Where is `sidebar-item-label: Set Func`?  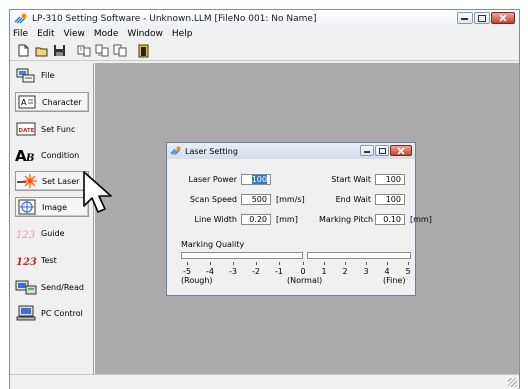
sidebar-item-label: Set Func is located at coordinates (58, 129).